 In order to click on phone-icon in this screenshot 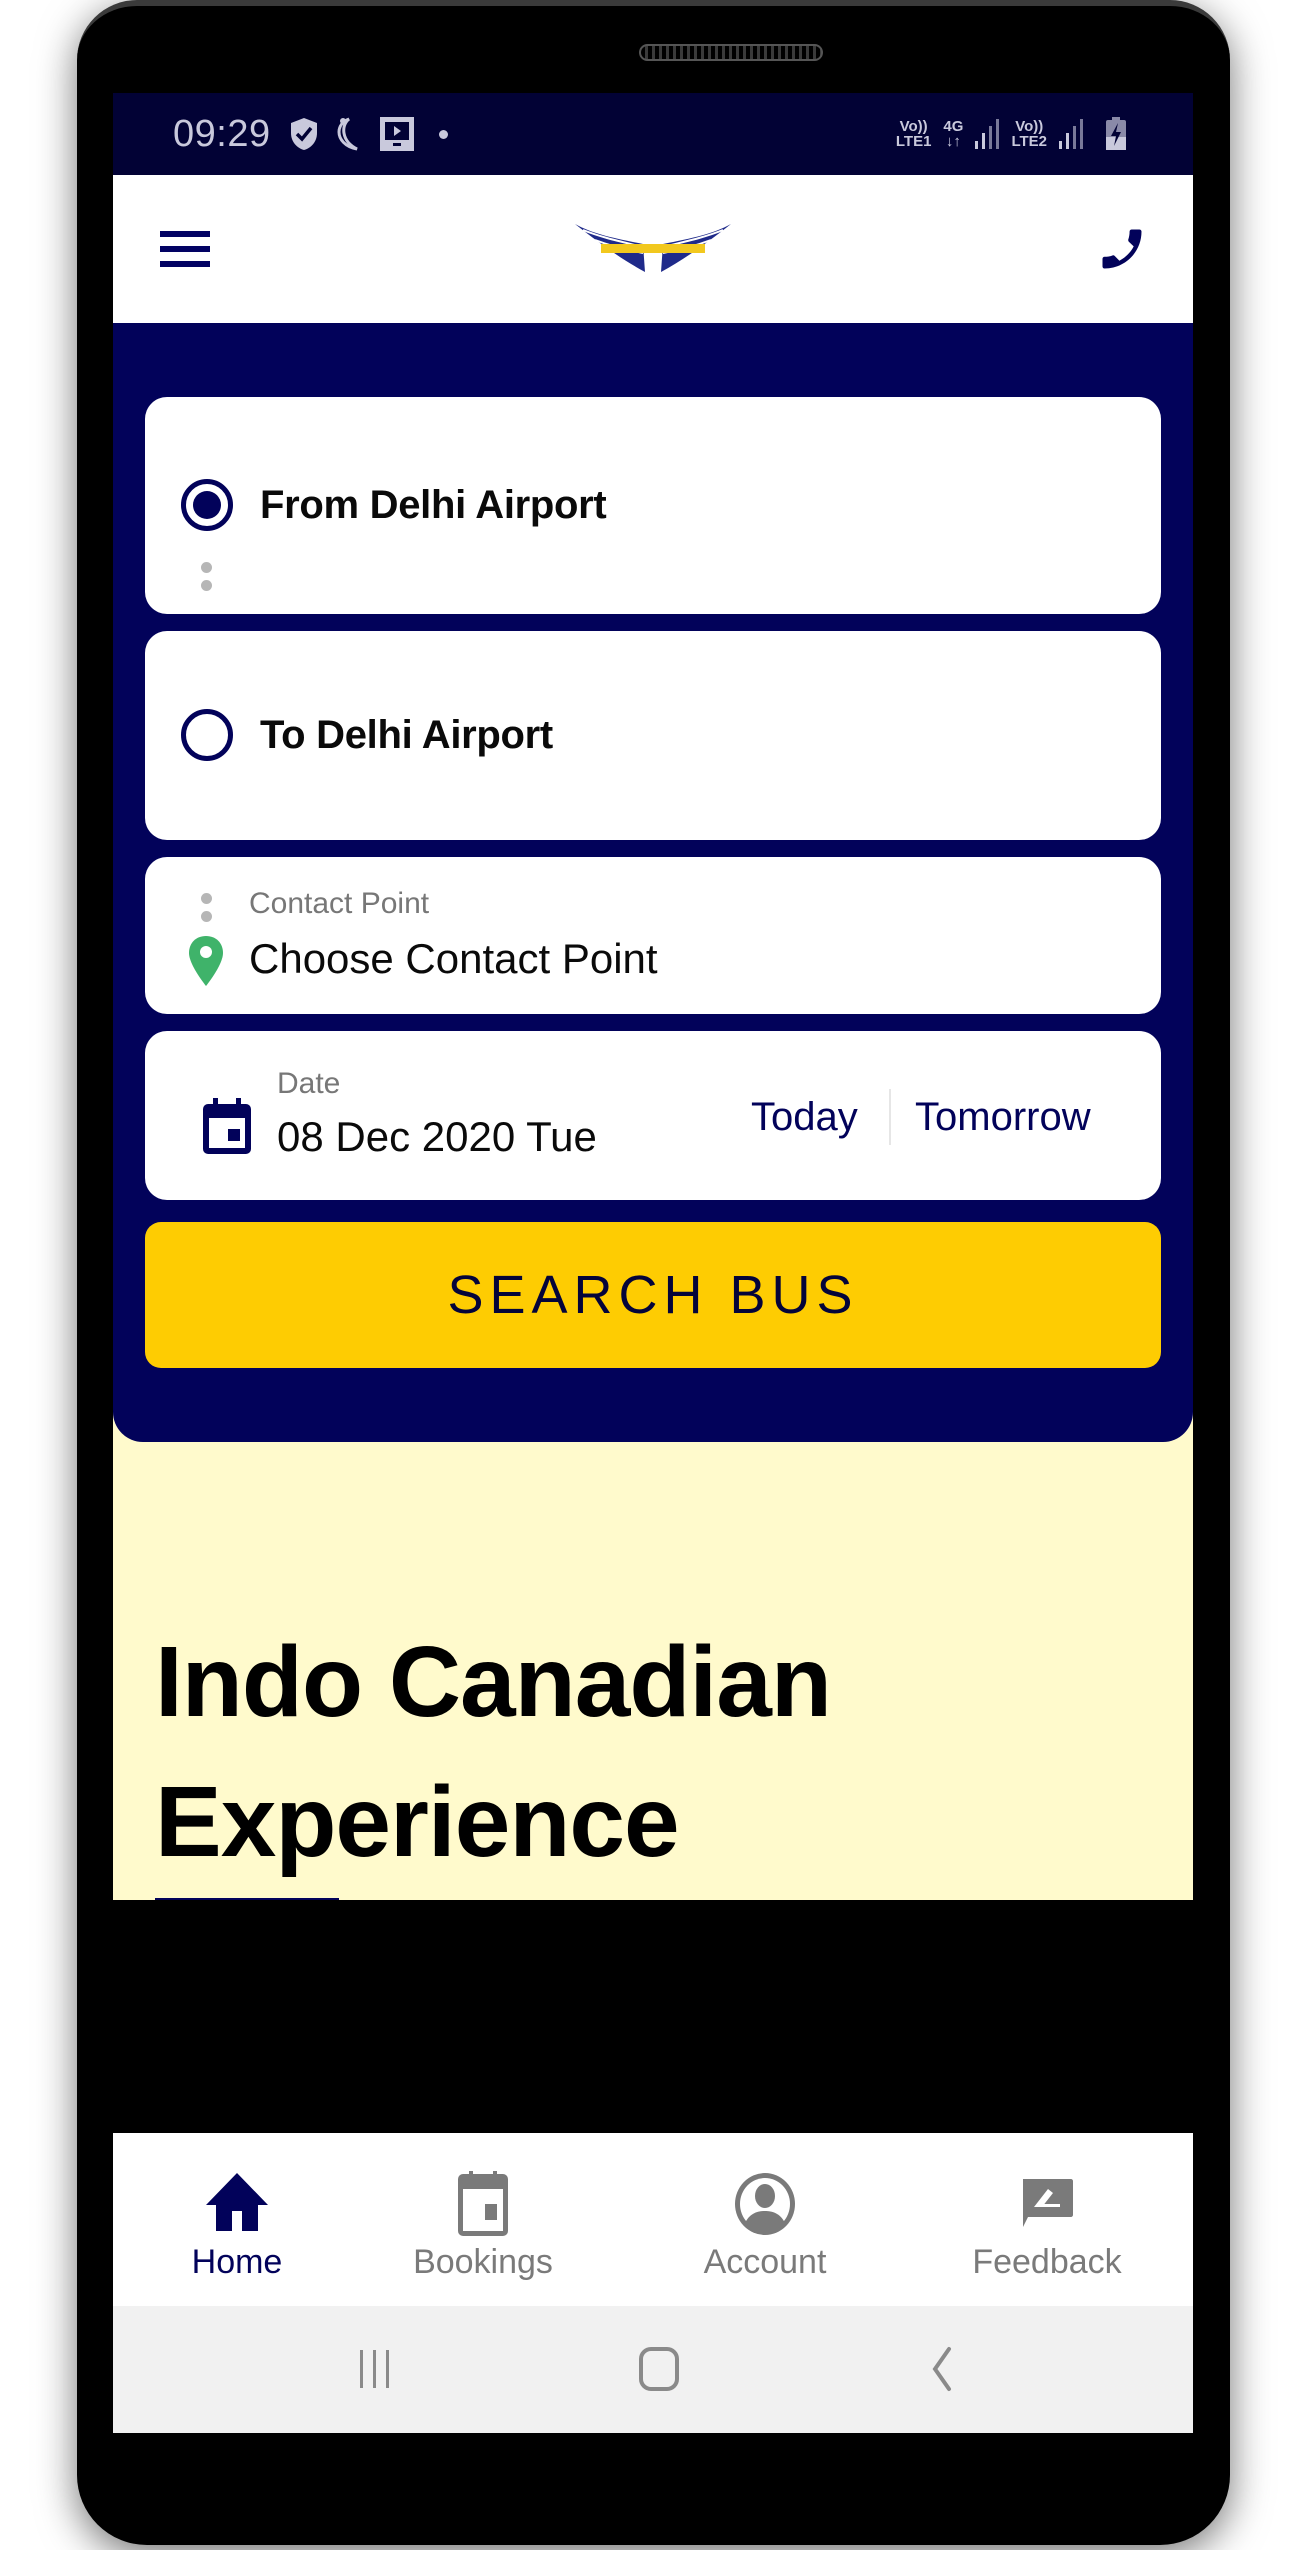, I will do `click(1122, 249)`.